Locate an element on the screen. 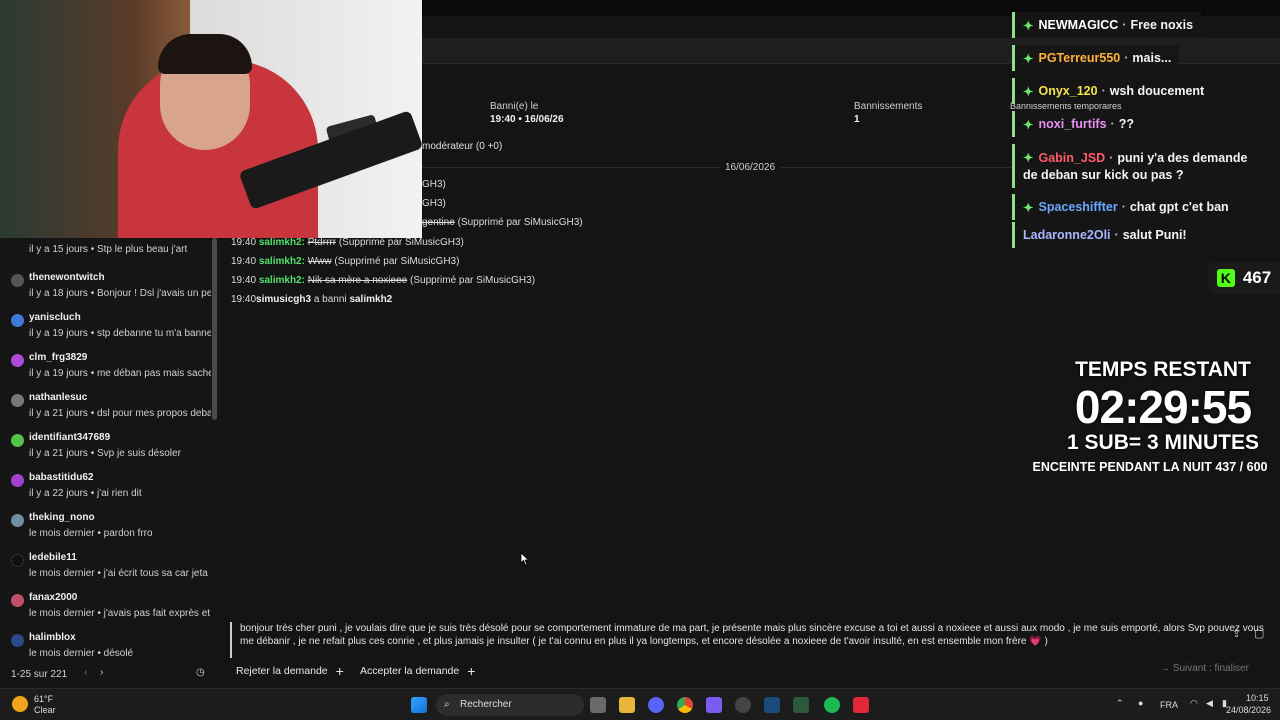 Image resolution: width=1280 pixels, height=720 pixels. language-indicator: FRA is located at coordinates (1169, 705).